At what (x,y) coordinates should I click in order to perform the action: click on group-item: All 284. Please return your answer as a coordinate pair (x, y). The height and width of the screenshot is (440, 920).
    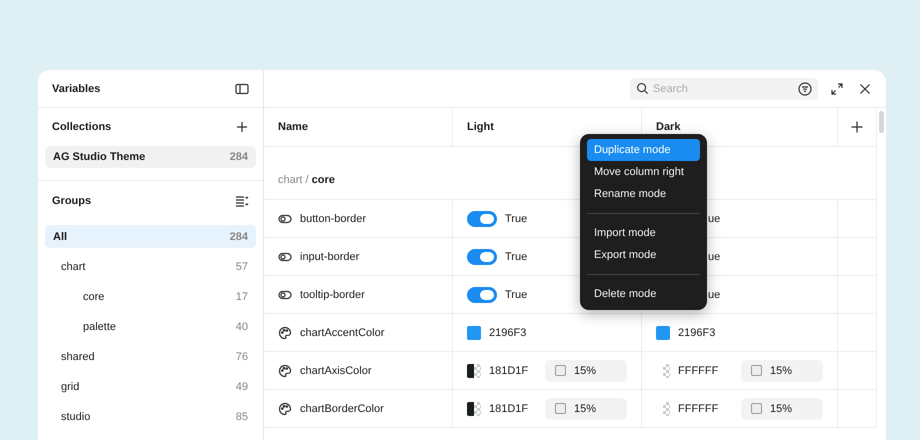
    Looking at the image, I should click on (150, 236).